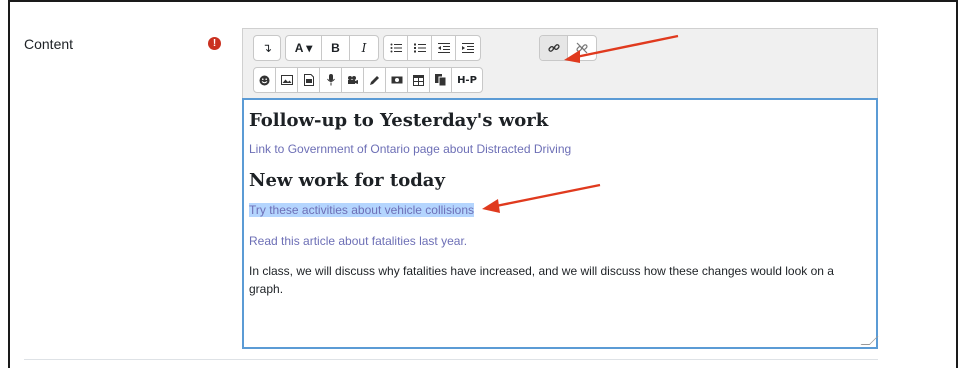 Image resolution: width=959 pixels, height=369 pixels. I want to click on content-field-label: Content, so click(49, 44).